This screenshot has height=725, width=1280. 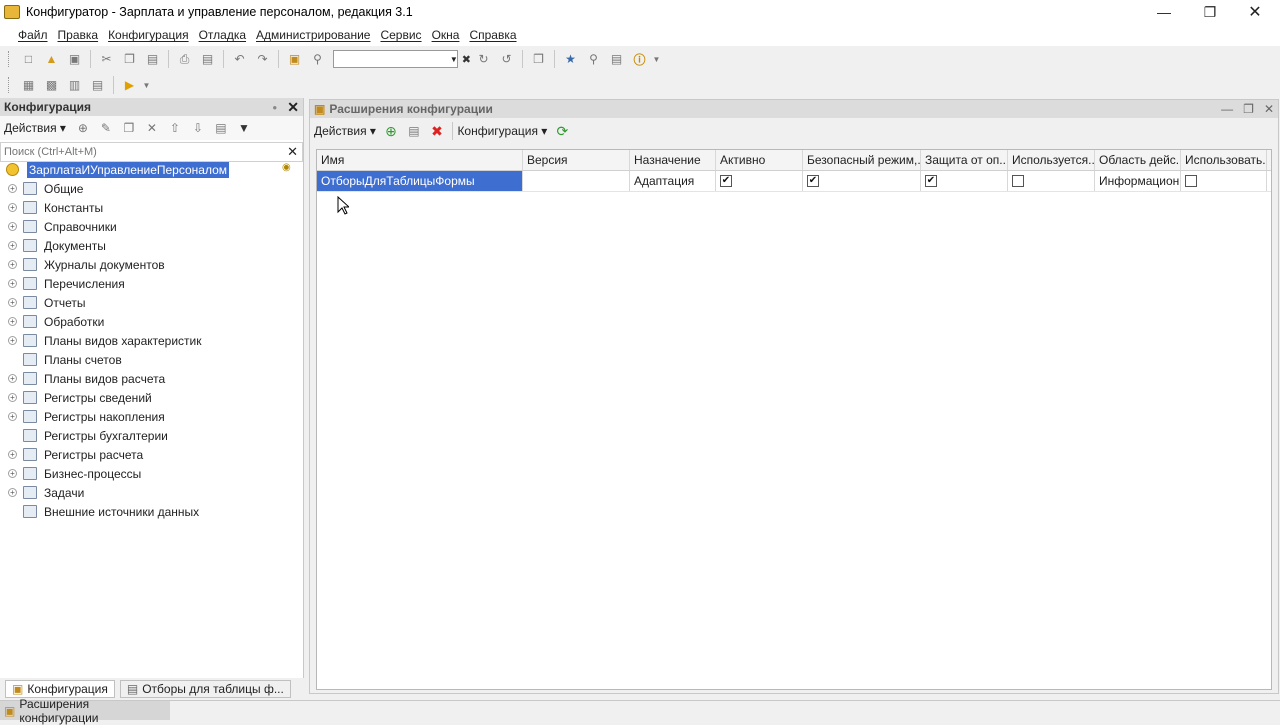 I want to click on checkbox-safe_mode: ✔, so click(x=813, y=181).